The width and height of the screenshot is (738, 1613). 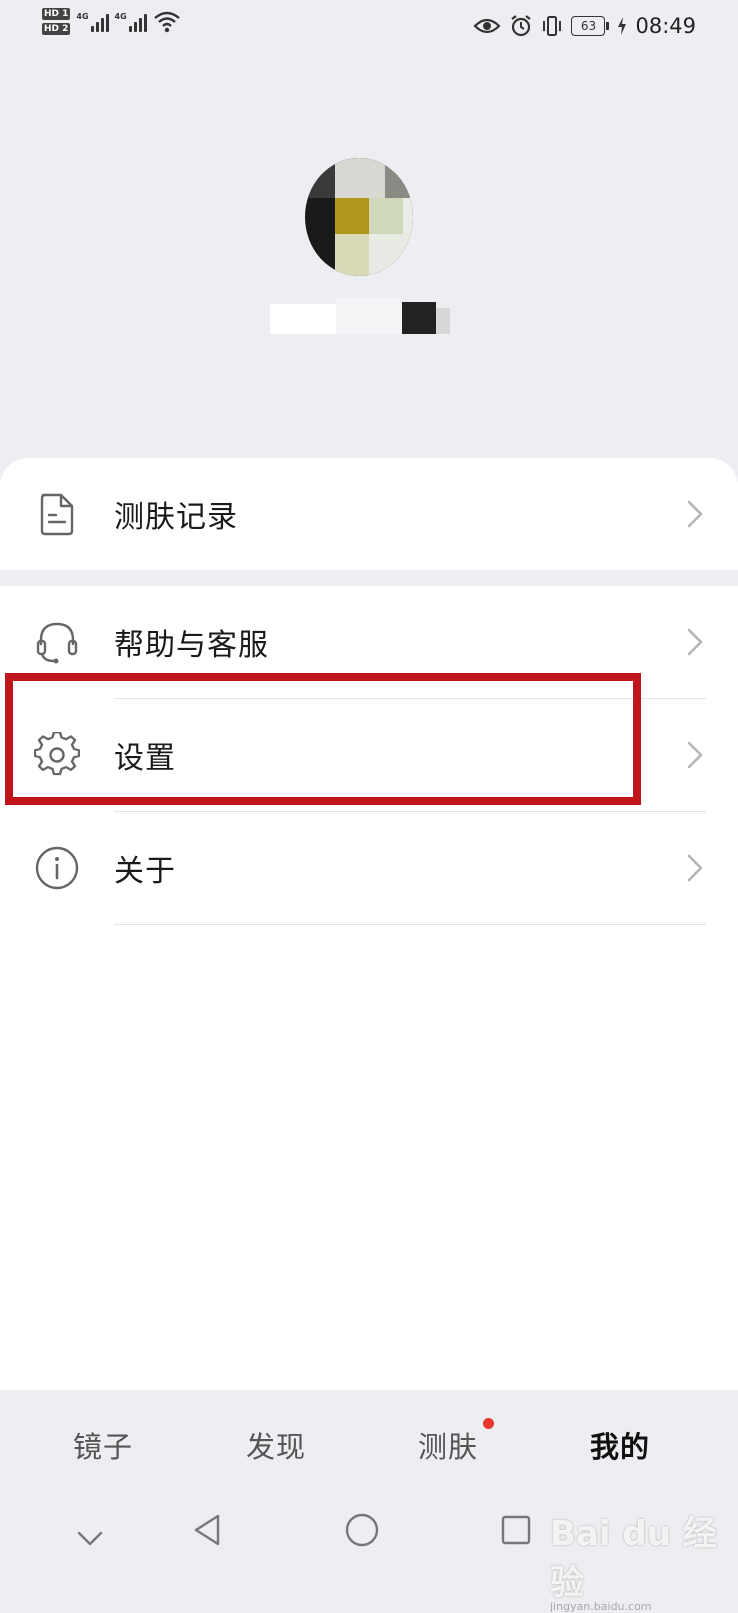 I want to click on bottom-tab-bar: 镜子 发现 测肤 我的, so click(x=369, y=1440).